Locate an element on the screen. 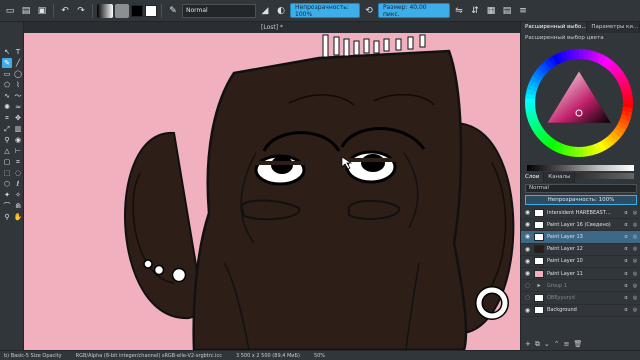  color-gradient-bar is located at coordinates (580, 168).